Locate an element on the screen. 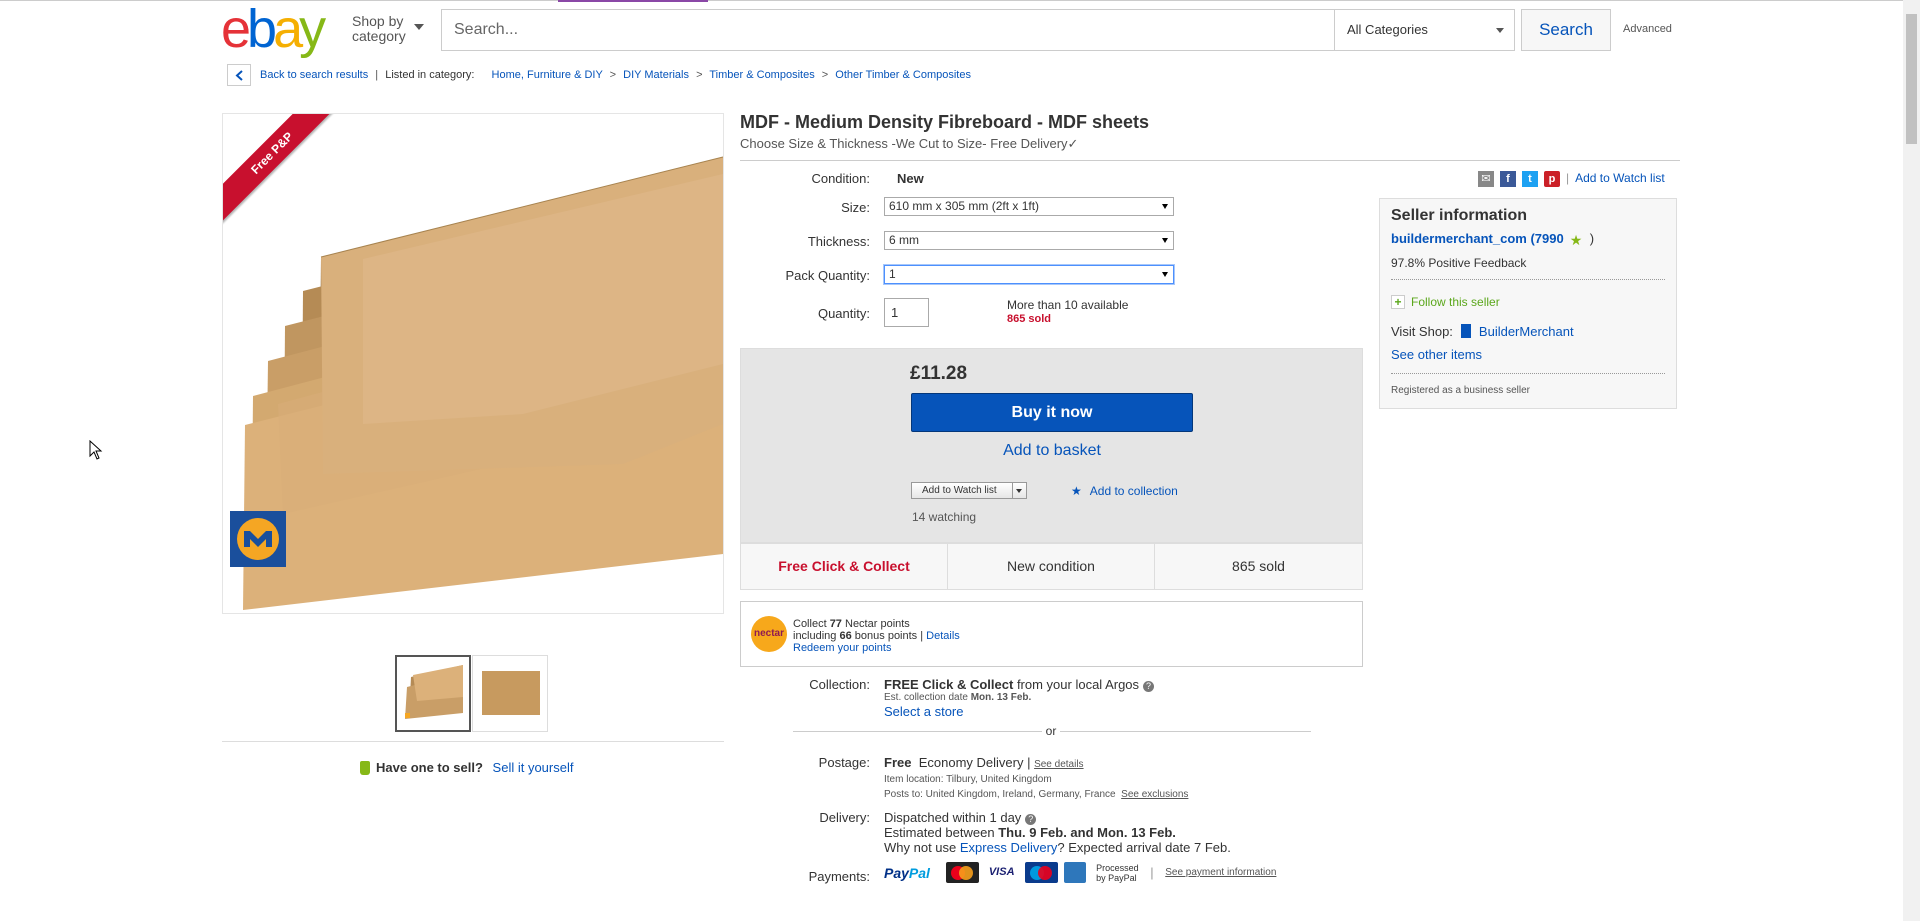 This screenshot has height=921, width=1920. quantity-label: Quantity: is located at coordinates (843, 313).